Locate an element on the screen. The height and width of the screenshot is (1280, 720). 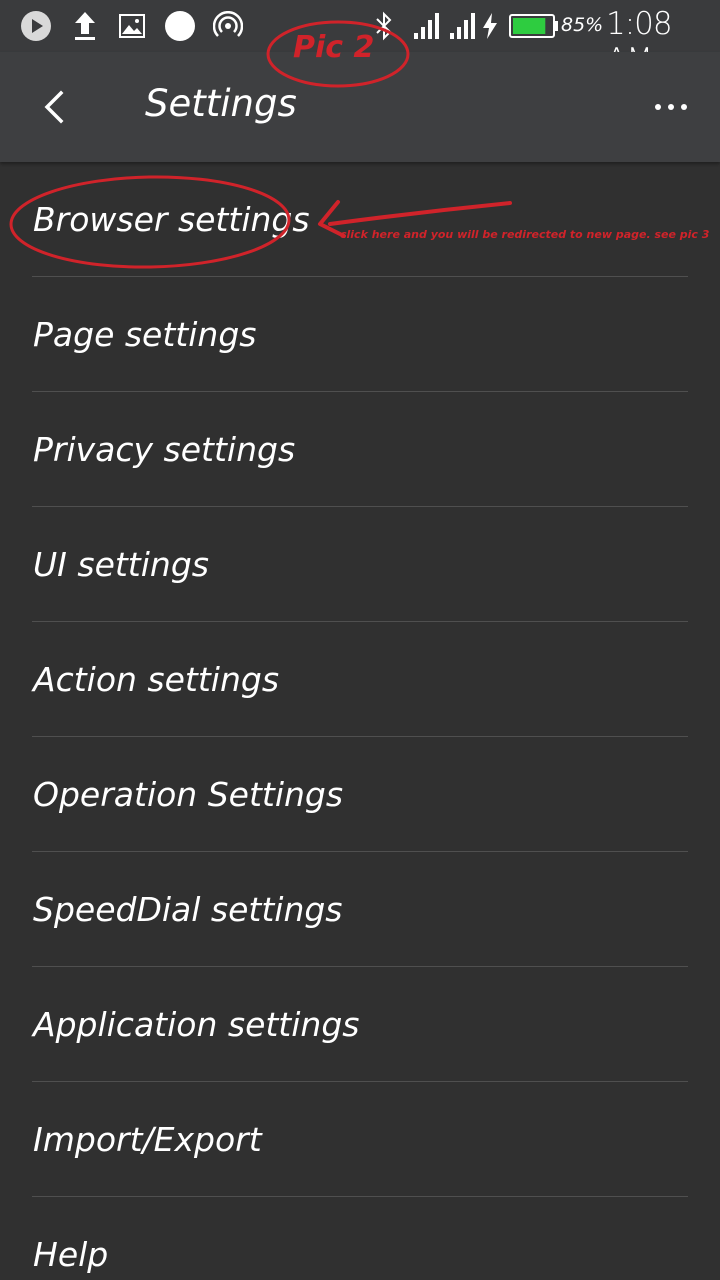
settings-item-label: Browser settings is located at coordinates (171, 219).